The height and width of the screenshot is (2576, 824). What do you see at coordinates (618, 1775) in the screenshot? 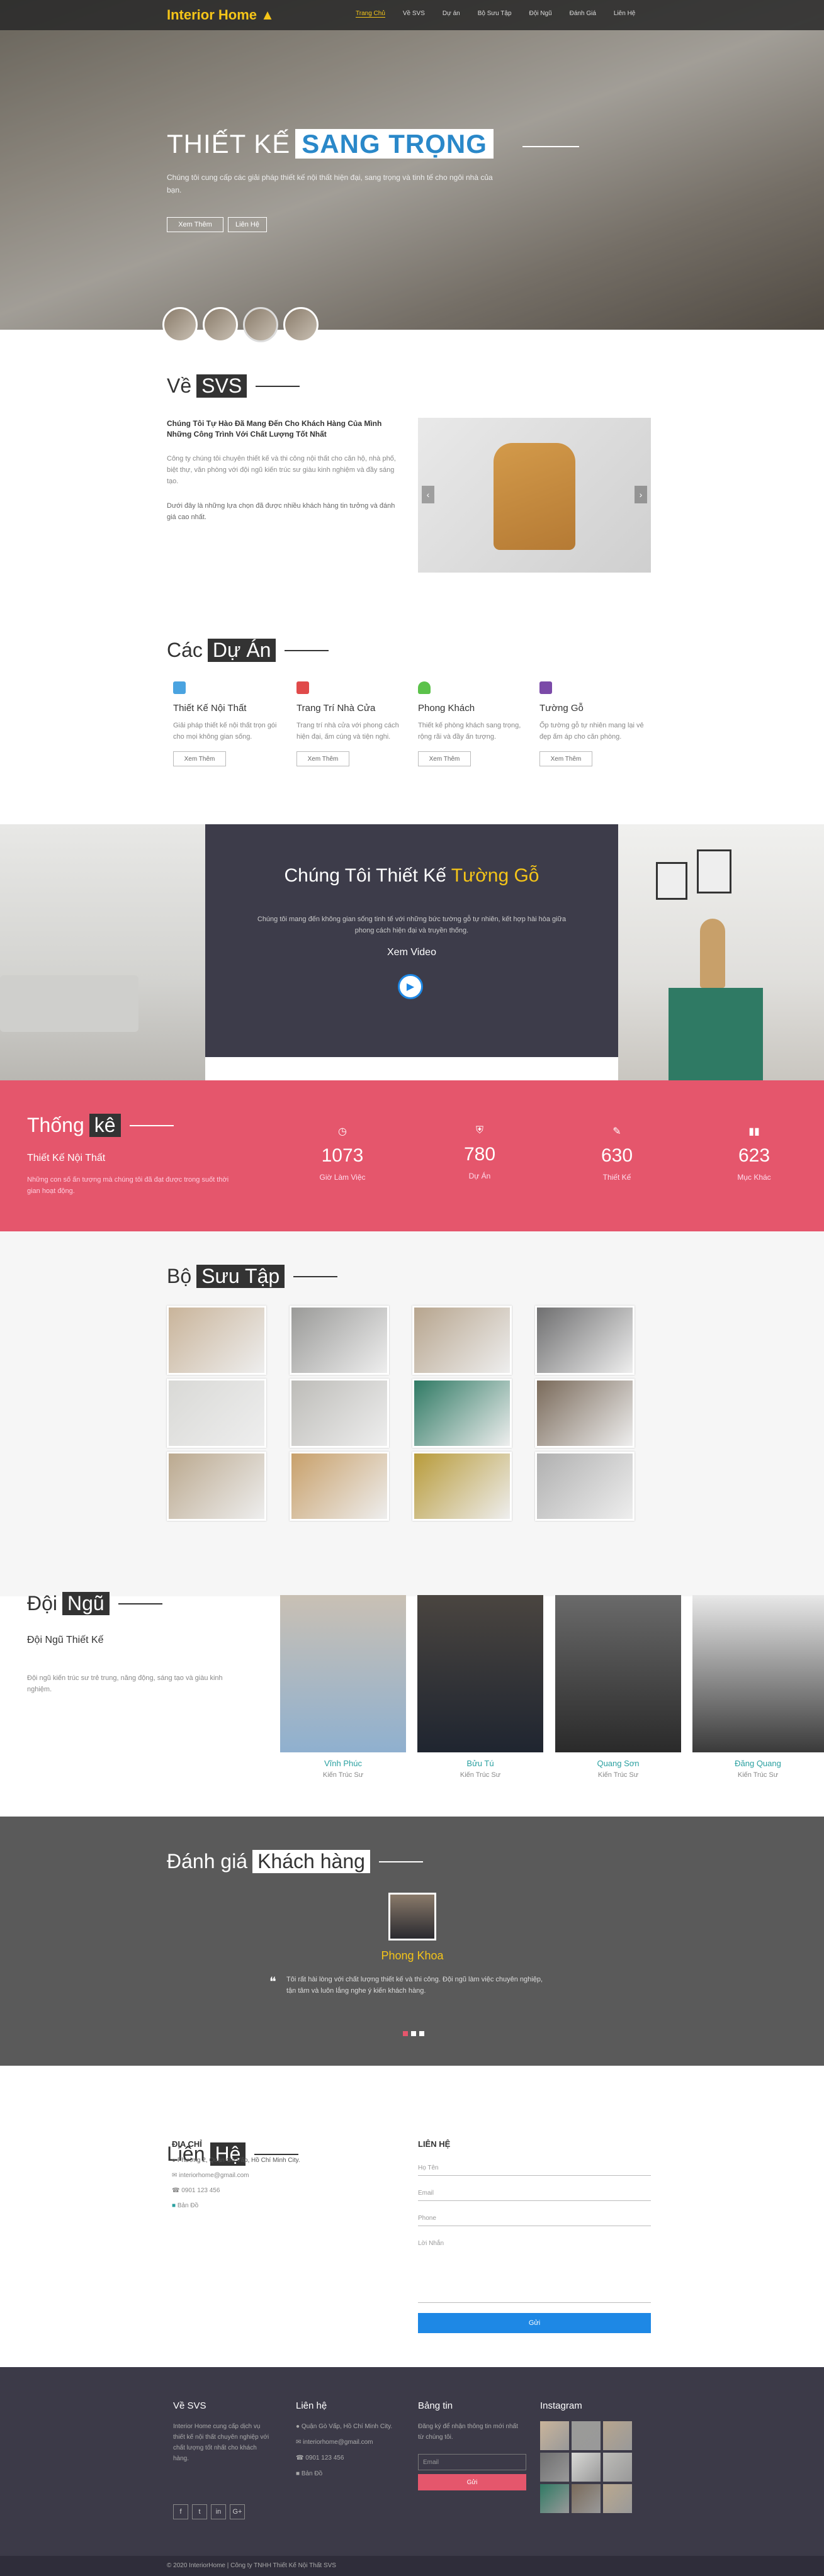
I see `member-role: Kiến Trúc Sư` at bounding box center [618, 1775].